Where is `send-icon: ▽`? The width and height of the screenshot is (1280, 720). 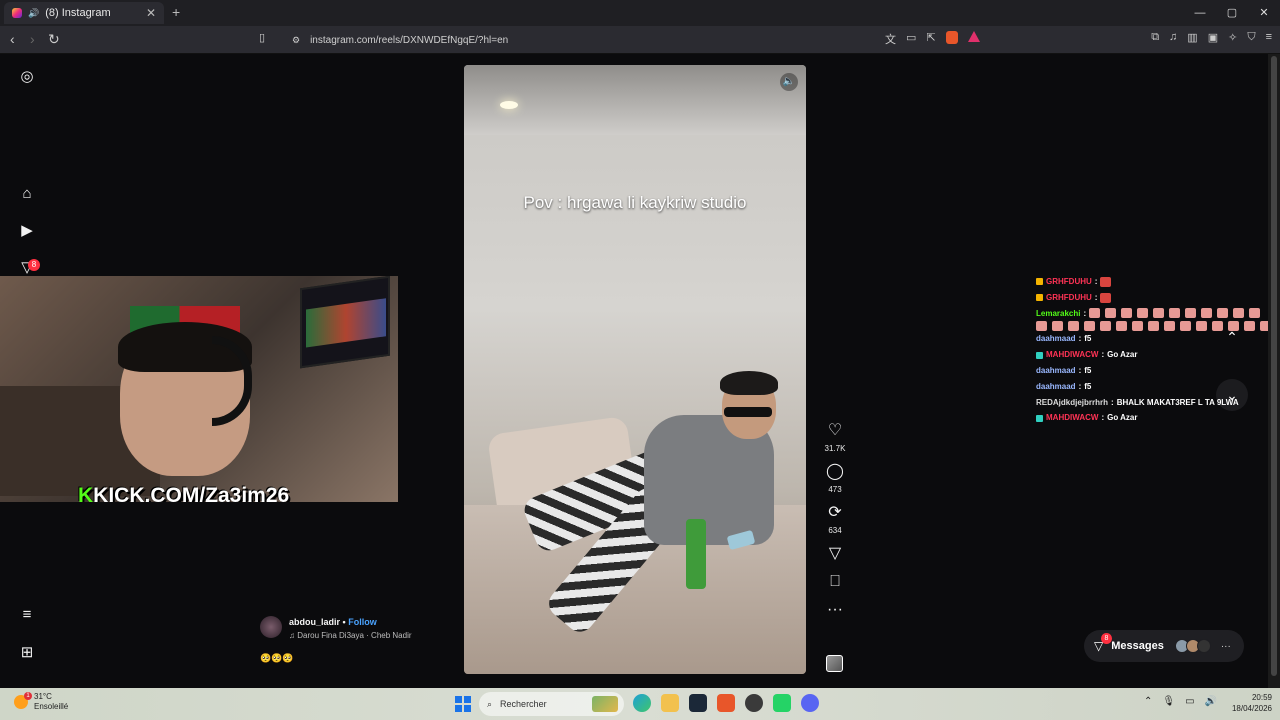
send-icon: ▽ is located at coordinates (835, 554).